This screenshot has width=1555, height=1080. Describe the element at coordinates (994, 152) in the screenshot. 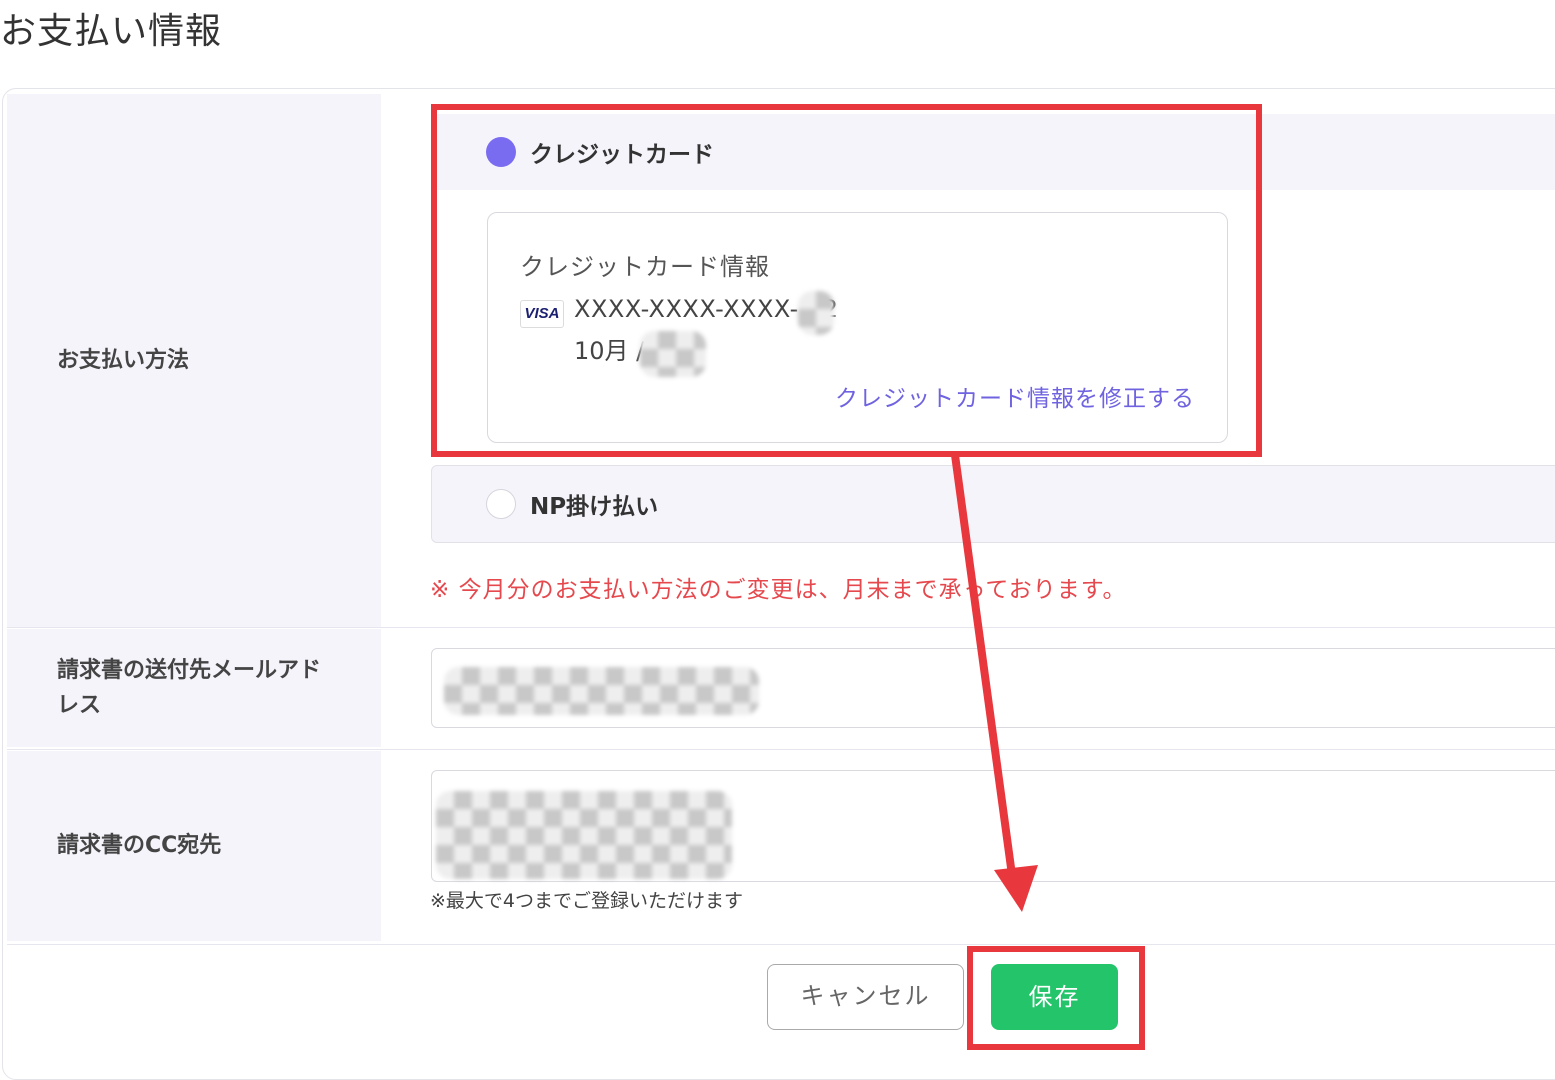

I see `payment-option-credit-card: クレジットカード` at that location.